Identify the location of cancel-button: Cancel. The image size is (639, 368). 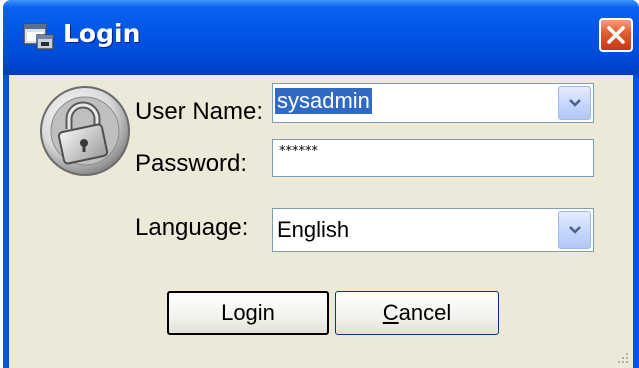
(417, 313).